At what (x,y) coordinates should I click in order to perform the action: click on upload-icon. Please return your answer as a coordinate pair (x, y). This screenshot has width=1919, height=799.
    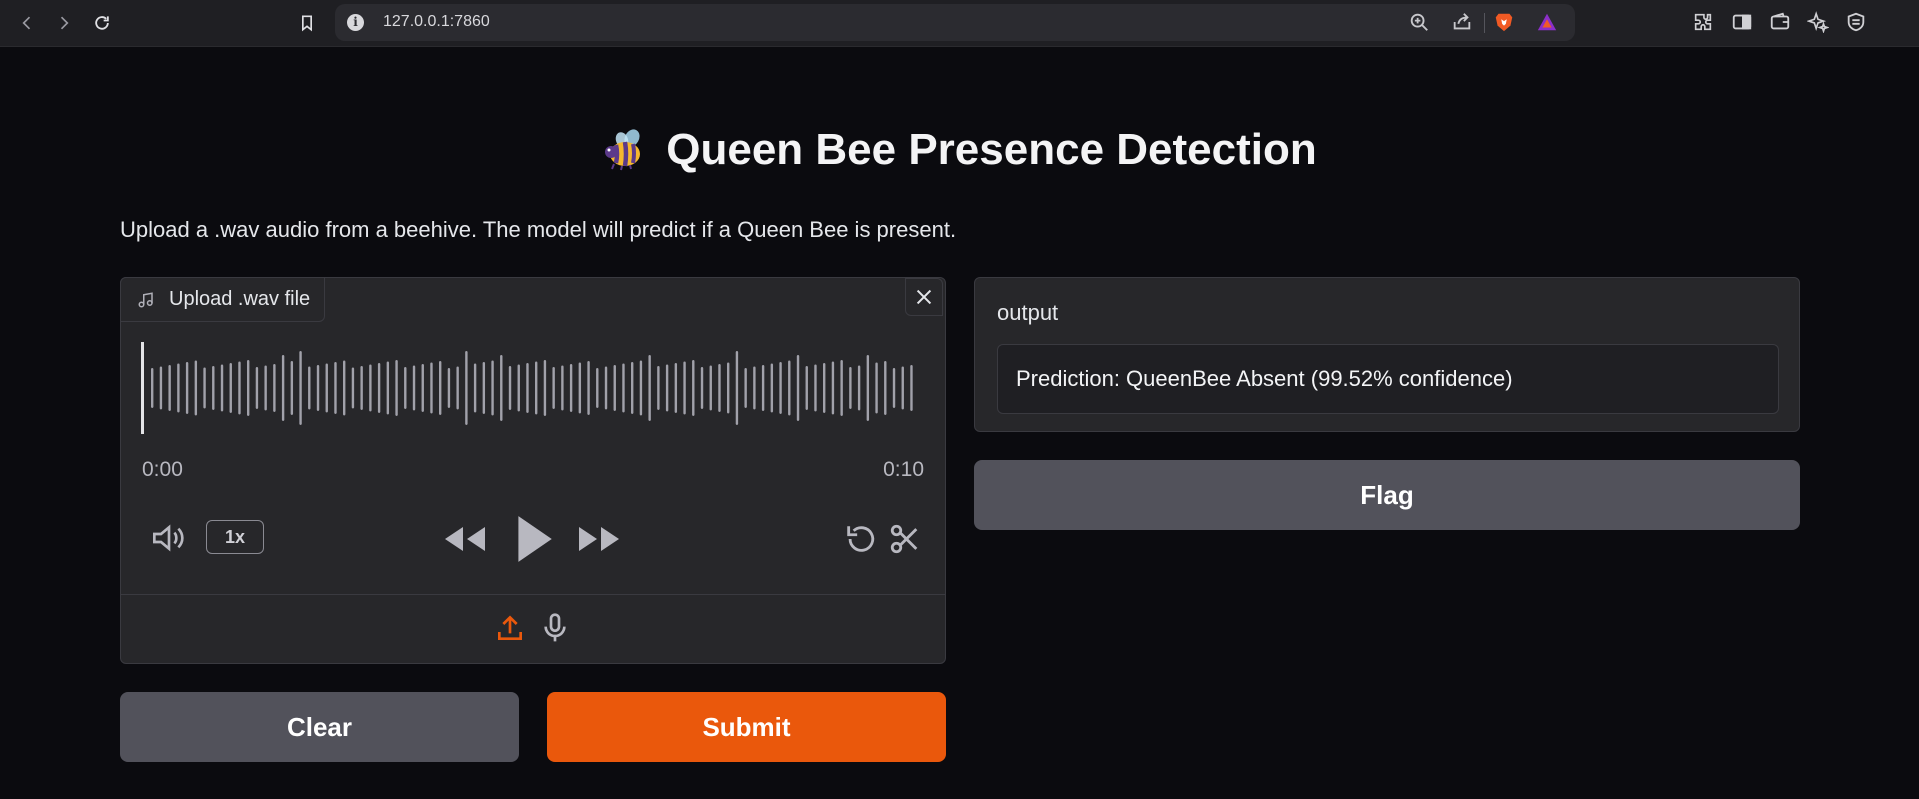
    Looking at the image, I should click on (510, 628).